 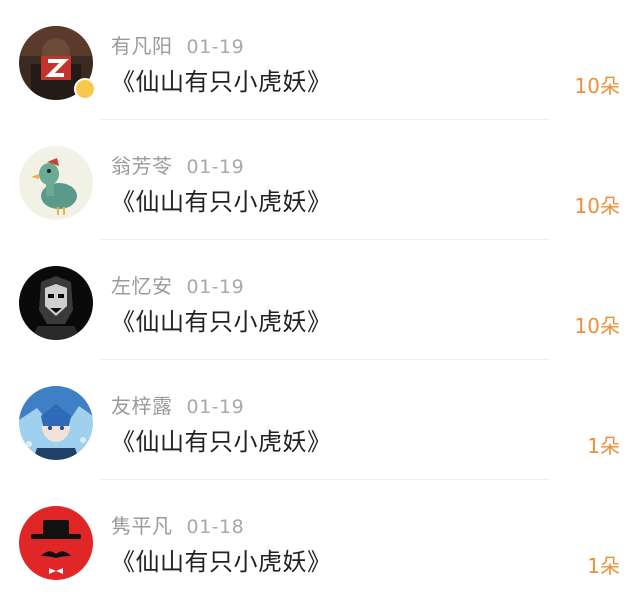 I want to click on verified-badge-icon, so click(x=85, y=89).